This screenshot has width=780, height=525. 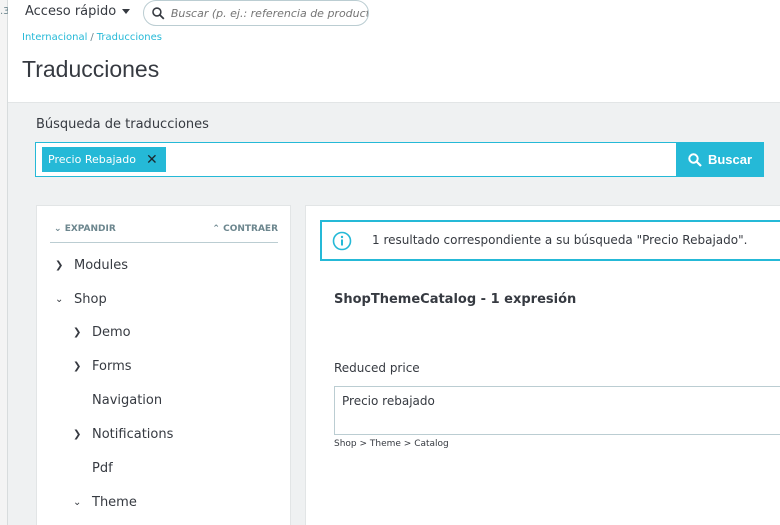 I want to click on tree-item-label: Theme, so click(x=114, y=502).